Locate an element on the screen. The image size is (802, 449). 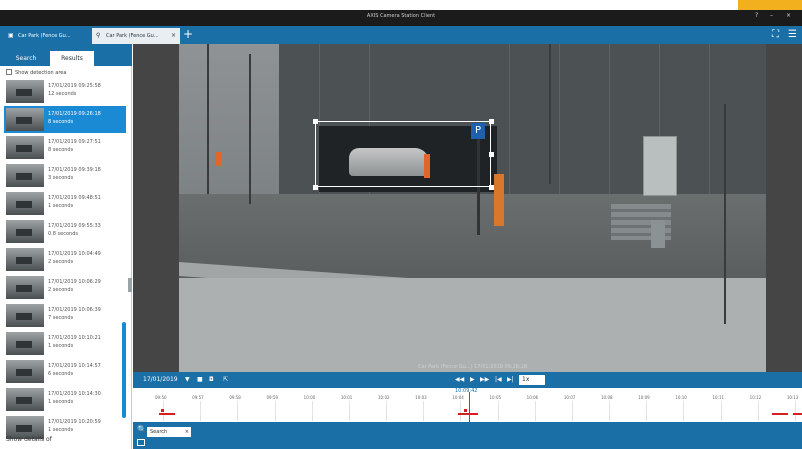
list-item: 17/01/2019 10:10:21 1 seconds is located at coordinates (65, 343).